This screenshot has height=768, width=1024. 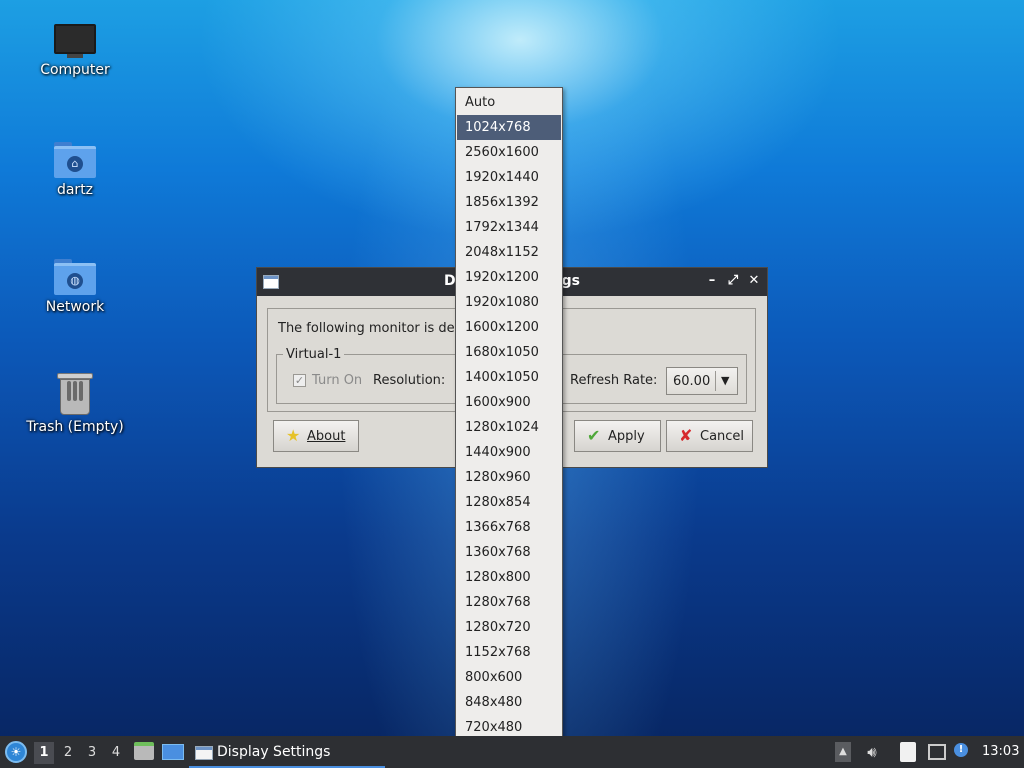 What do you see at coordinates (204, 753) in the screenshot?
I see `window-icon` at bounding box center [204, 753].